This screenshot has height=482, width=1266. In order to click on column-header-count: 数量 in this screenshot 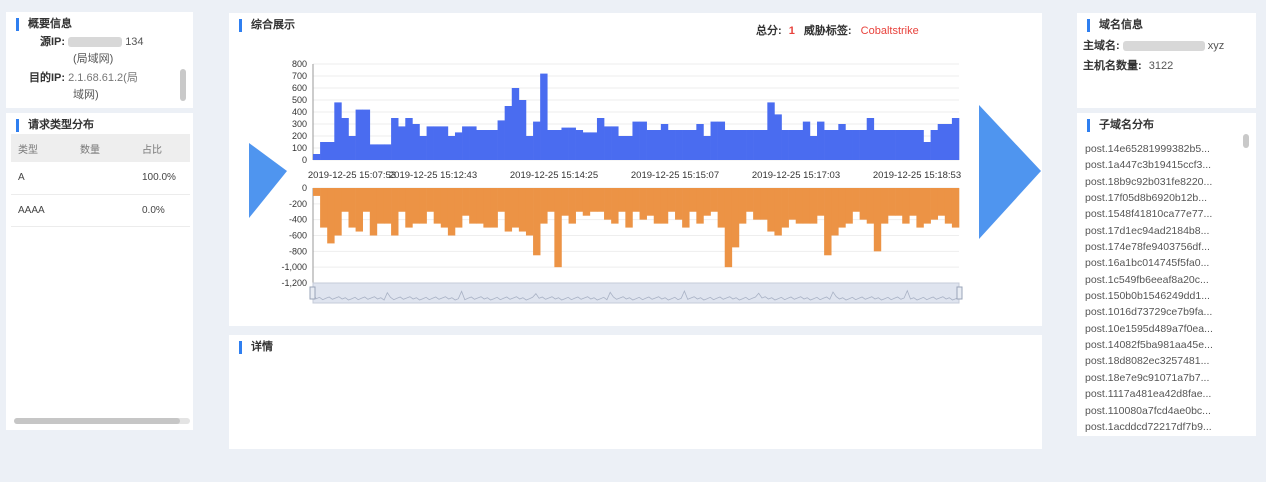, I will do `click(104, 148)`.